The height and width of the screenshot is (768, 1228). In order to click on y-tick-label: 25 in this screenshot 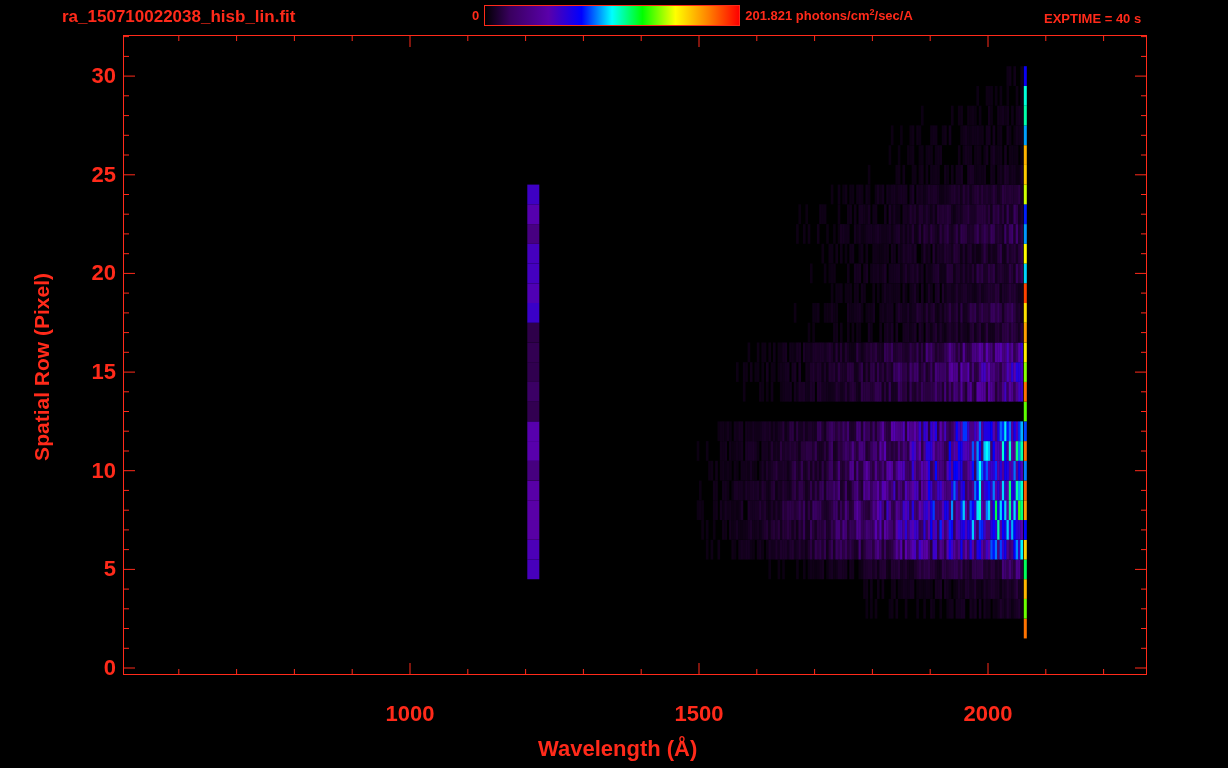, I will do `click(103, 174)`.